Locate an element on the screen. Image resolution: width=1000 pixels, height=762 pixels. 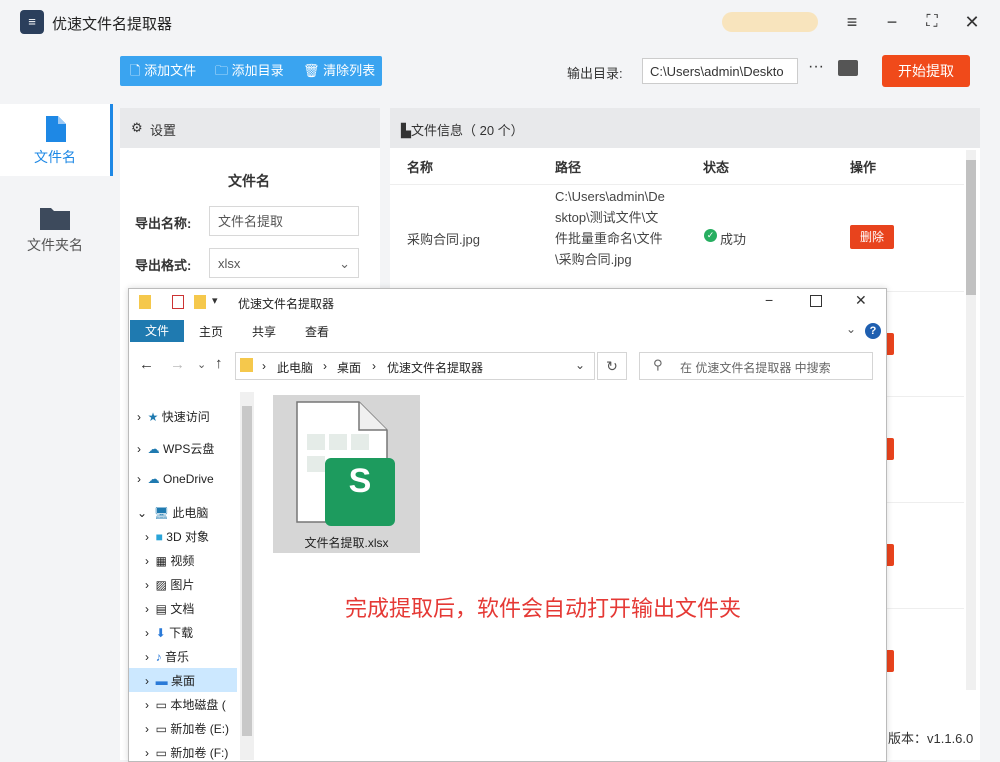
clear-list-button: 🗑 清除列表 is located at coordinates (339, 71).